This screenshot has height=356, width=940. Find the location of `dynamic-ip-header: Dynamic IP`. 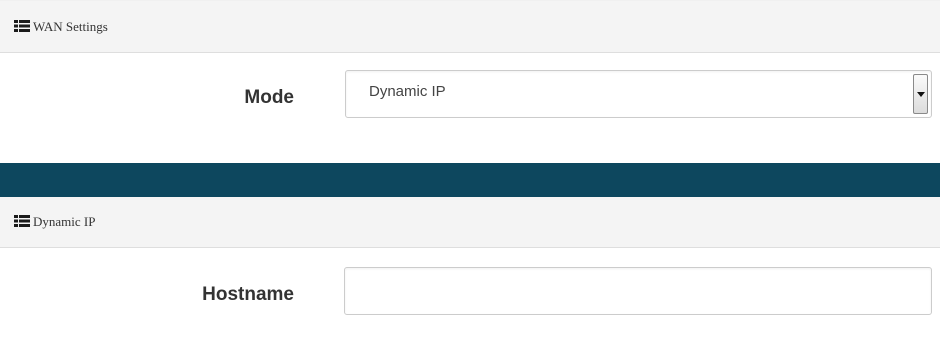

dynamic-ip-header: Dynamic IP is located at coordinates (470, 222).